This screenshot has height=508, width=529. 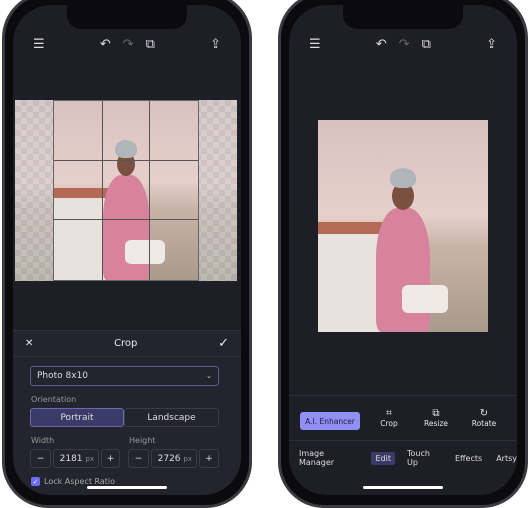 I want to click on width-unit: px, so click(x=89, y=458).